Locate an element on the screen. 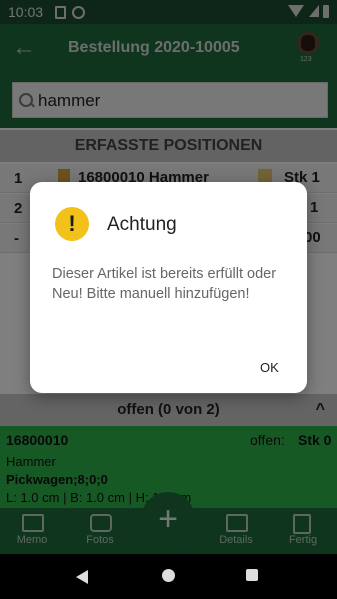  dialog-title: Achtung is located at coordinates (142, 224).